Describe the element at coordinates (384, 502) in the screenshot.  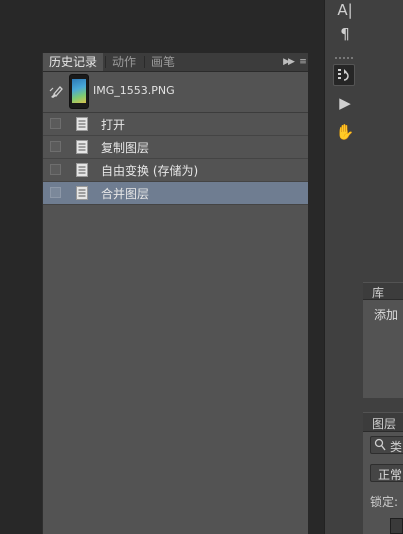
I see `lock-label: 锁定:` at that location.